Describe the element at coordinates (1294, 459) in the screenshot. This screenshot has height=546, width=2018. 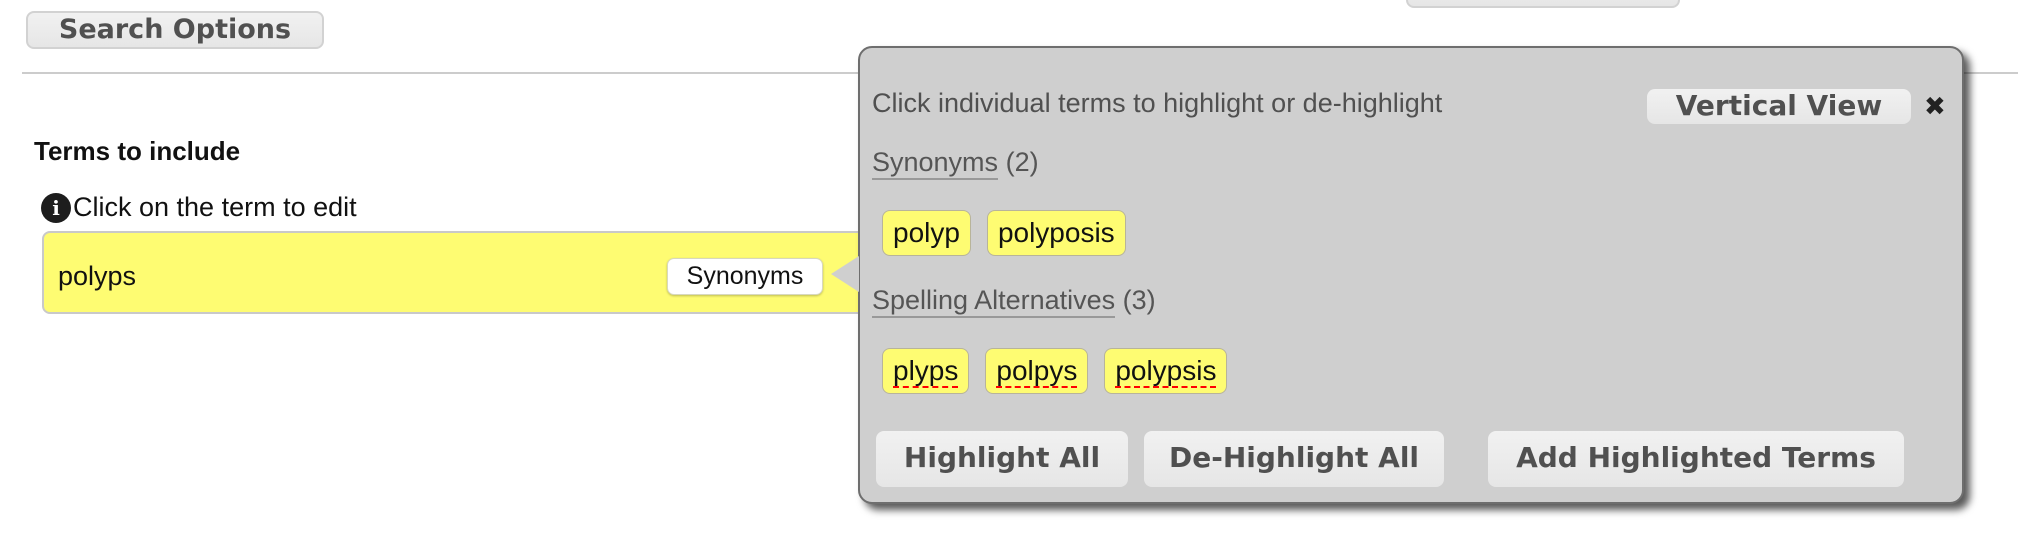
I see `dehighlight-all-button: De-Highlight All` at that location.